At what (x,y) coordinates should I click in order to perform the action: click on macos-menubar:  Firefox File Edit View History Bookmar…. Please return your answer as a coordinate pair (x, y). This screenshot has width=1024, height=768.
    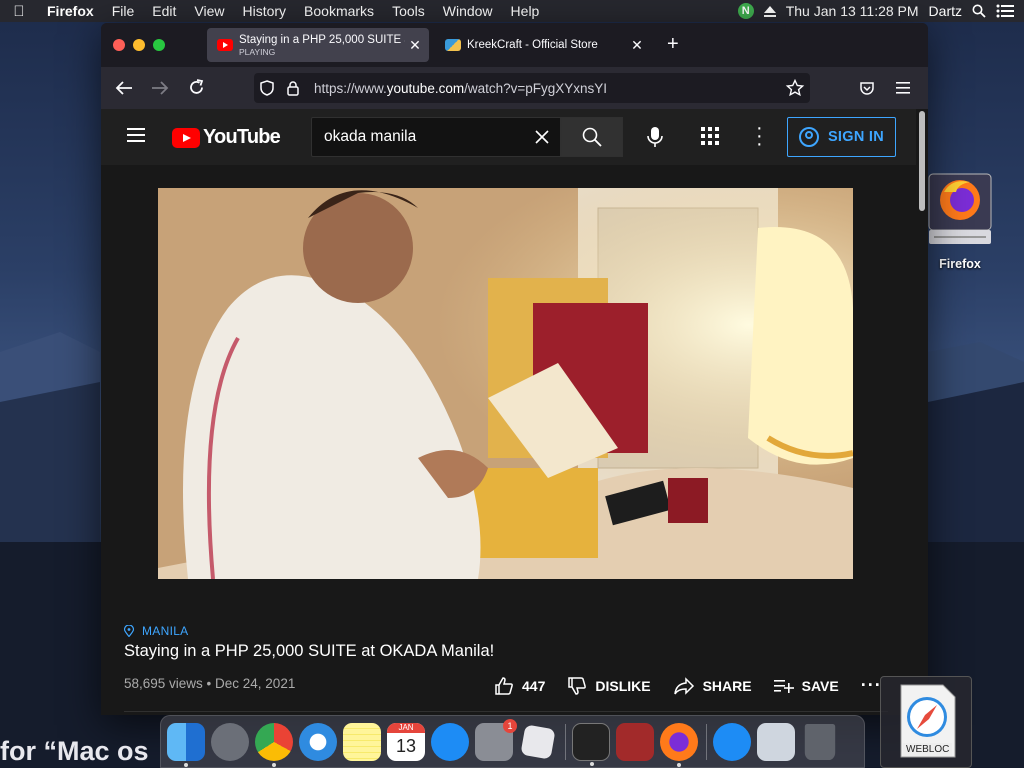
    Looking at the image, I should click on (512, 11).